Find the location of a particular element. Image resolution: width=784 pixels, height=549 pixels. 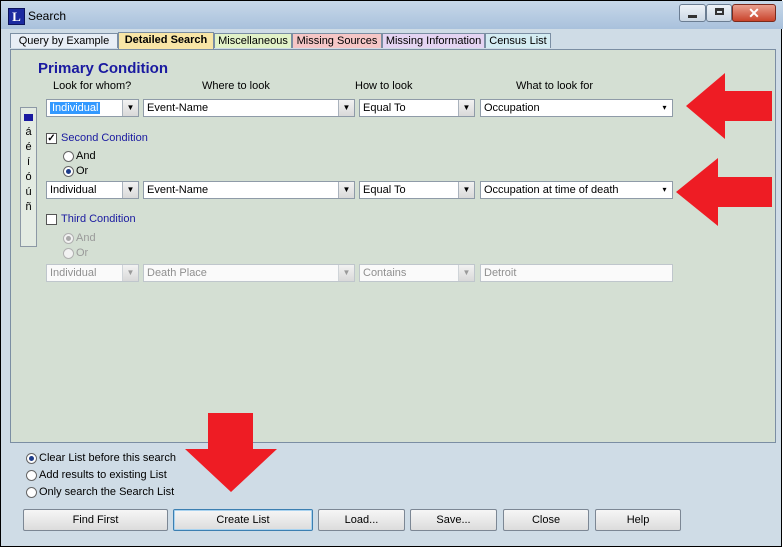

primary-how-select: Equal To ▼ is located at coordinates (417, 108).